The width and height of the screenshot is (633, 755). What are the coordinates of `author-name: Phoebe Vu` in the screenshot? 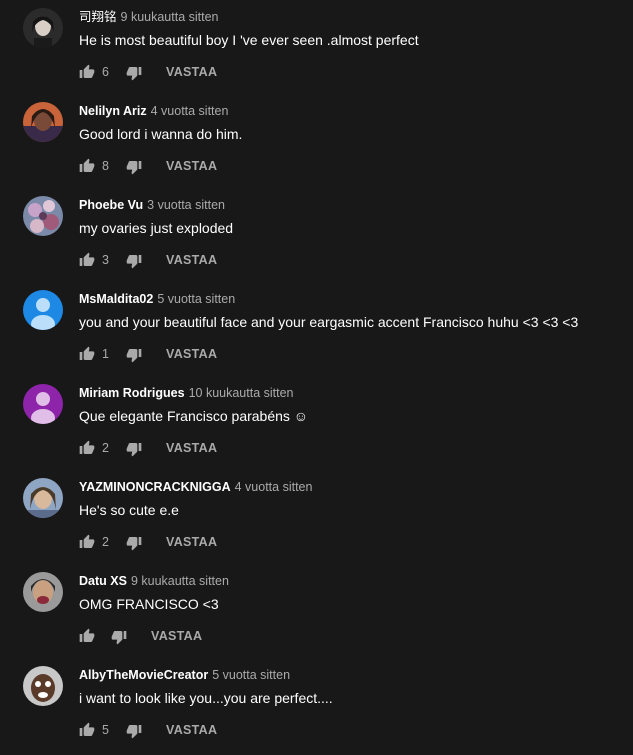 It's located at (111, 205).